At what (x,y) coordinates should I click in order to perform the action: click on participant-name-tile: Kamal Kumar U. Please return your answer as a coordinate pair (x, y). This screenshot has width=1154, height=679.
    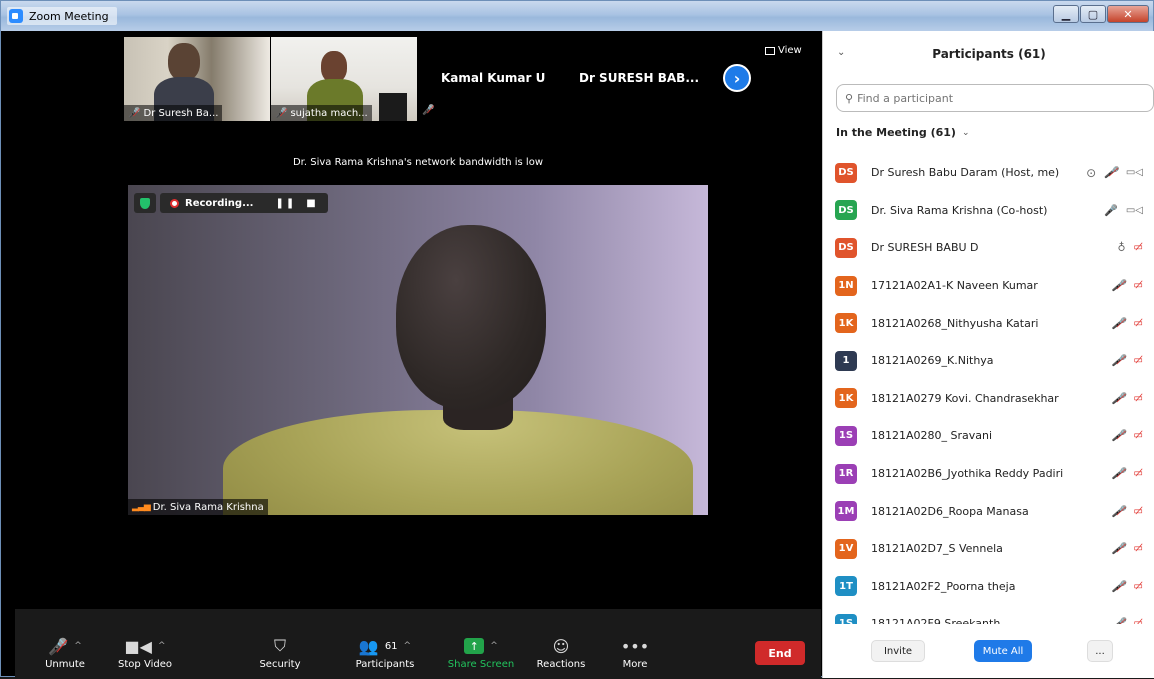
    Looking at the image, I should click on (493, 78).